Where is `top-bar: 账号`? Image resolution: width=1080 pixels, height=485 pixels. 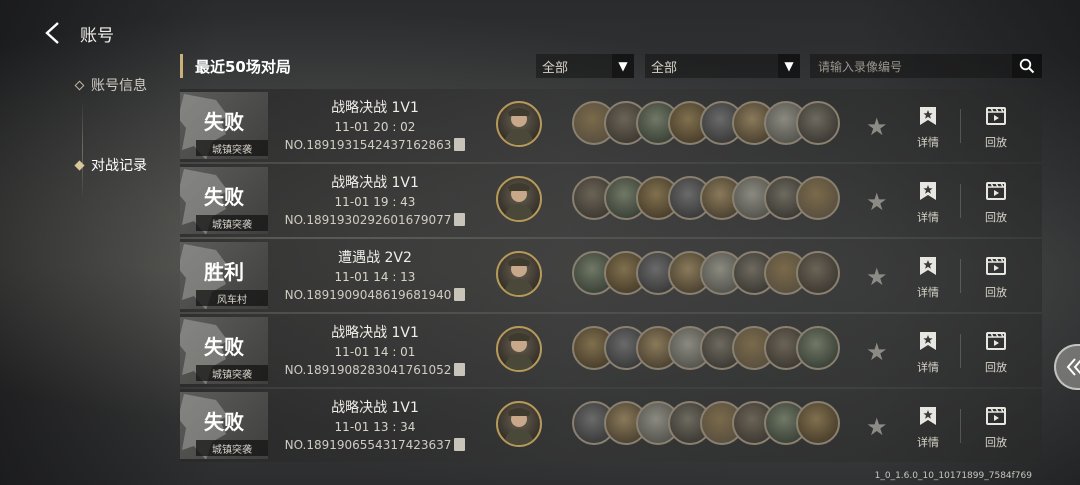
top-bar: 账号 is located at coordinates (77, 33).